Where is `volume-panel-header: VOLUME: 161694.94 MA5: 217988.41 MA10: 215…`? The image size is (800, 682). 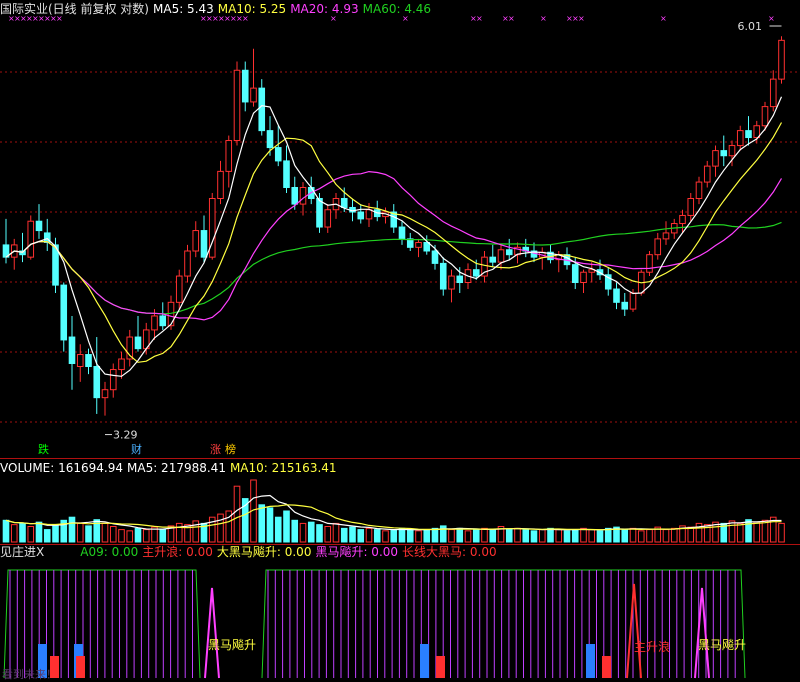 volume-panel-header: VOLUME: 161694.94 MA5: 217988.41 MA10: 215… is located at coordinates (170, 468).